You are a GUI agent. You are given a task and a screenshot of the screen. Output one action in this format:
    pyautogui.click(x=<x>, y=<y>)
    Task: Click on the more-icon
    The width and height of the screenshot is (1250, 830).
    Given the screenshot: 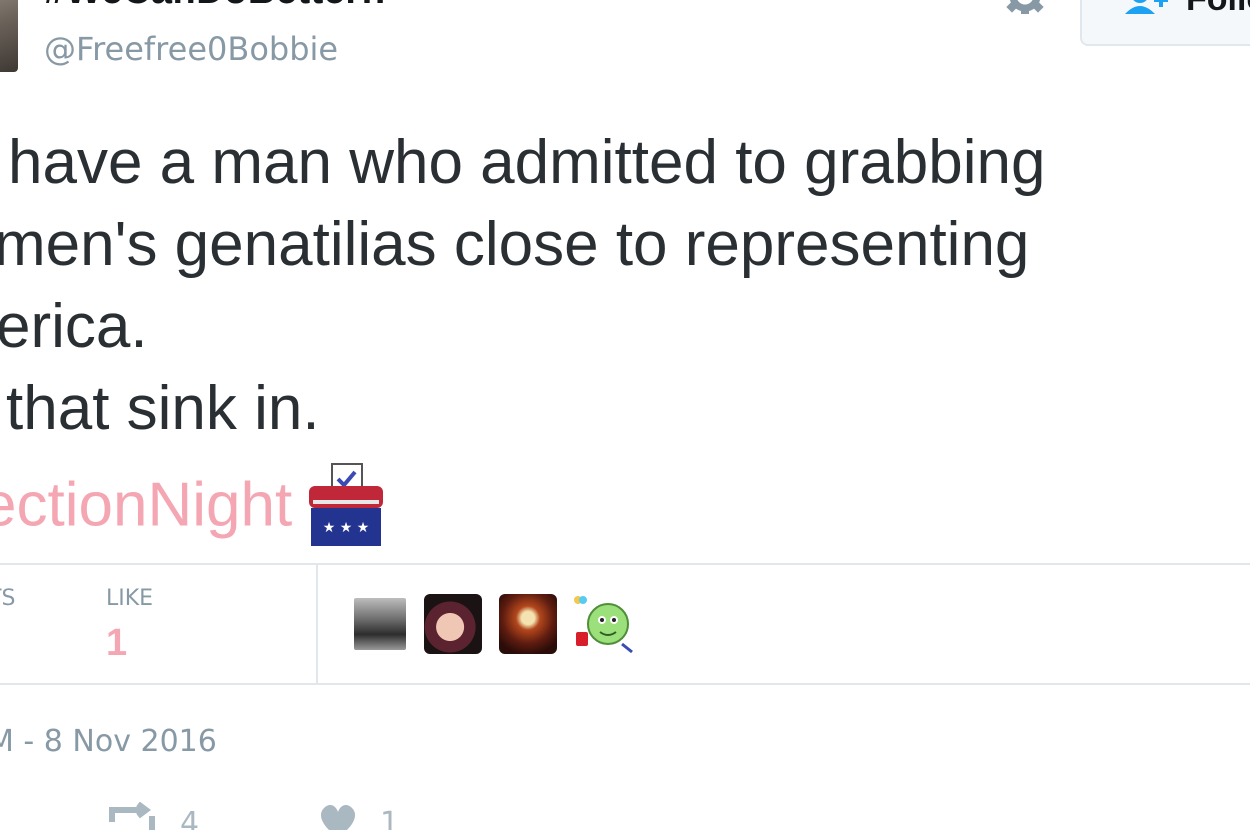 What is the action you would take?
    pyautogui.click(x=542, y=823)
    